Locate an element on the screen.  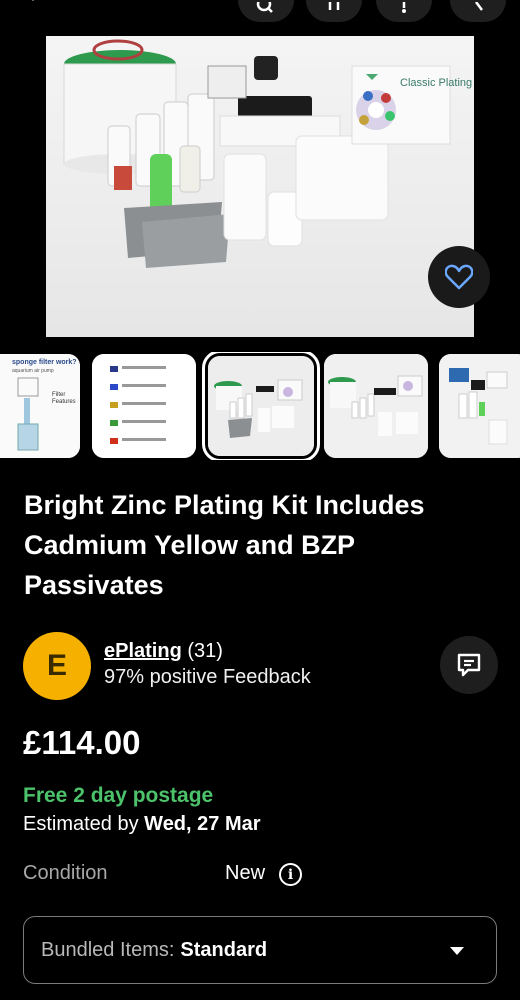
watch-button is located at coordinates (459, 277).